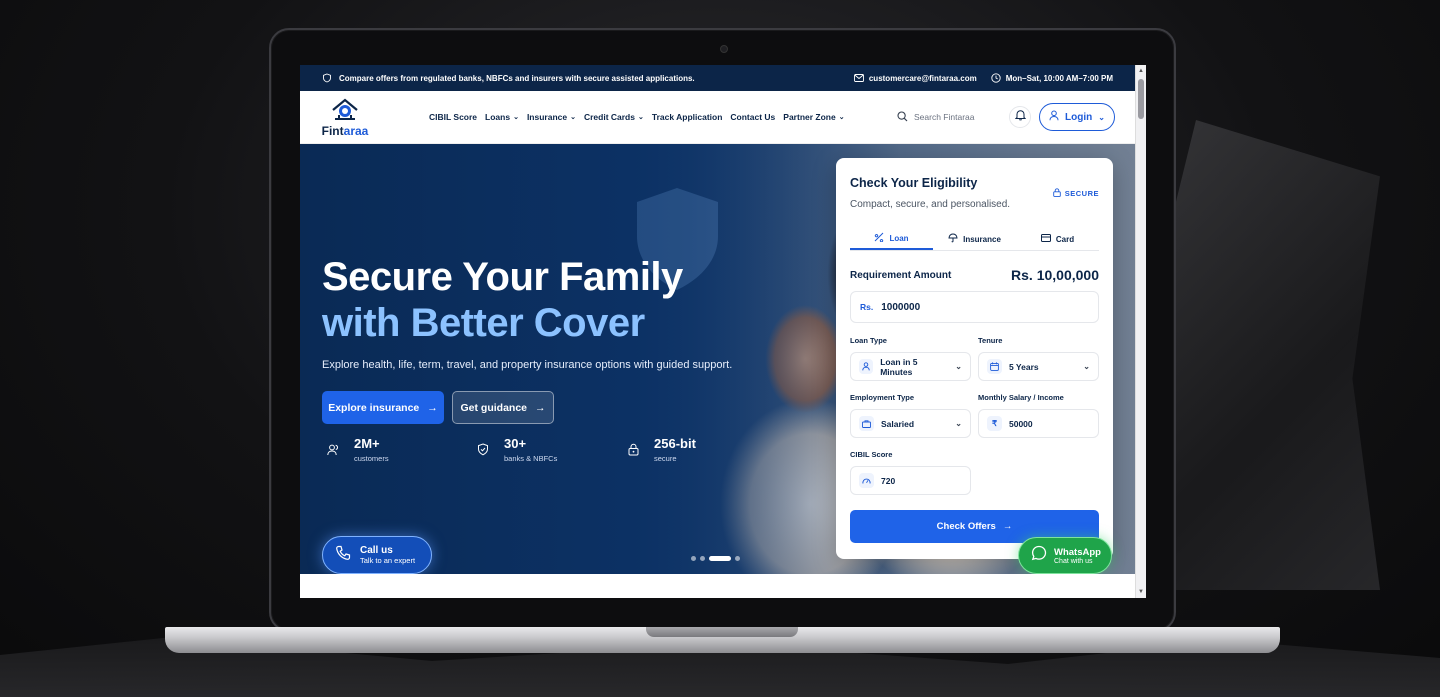 This screenshot has height=697, width=1440. I want to click on login-button: Login ⌄, so click(1077, 117).